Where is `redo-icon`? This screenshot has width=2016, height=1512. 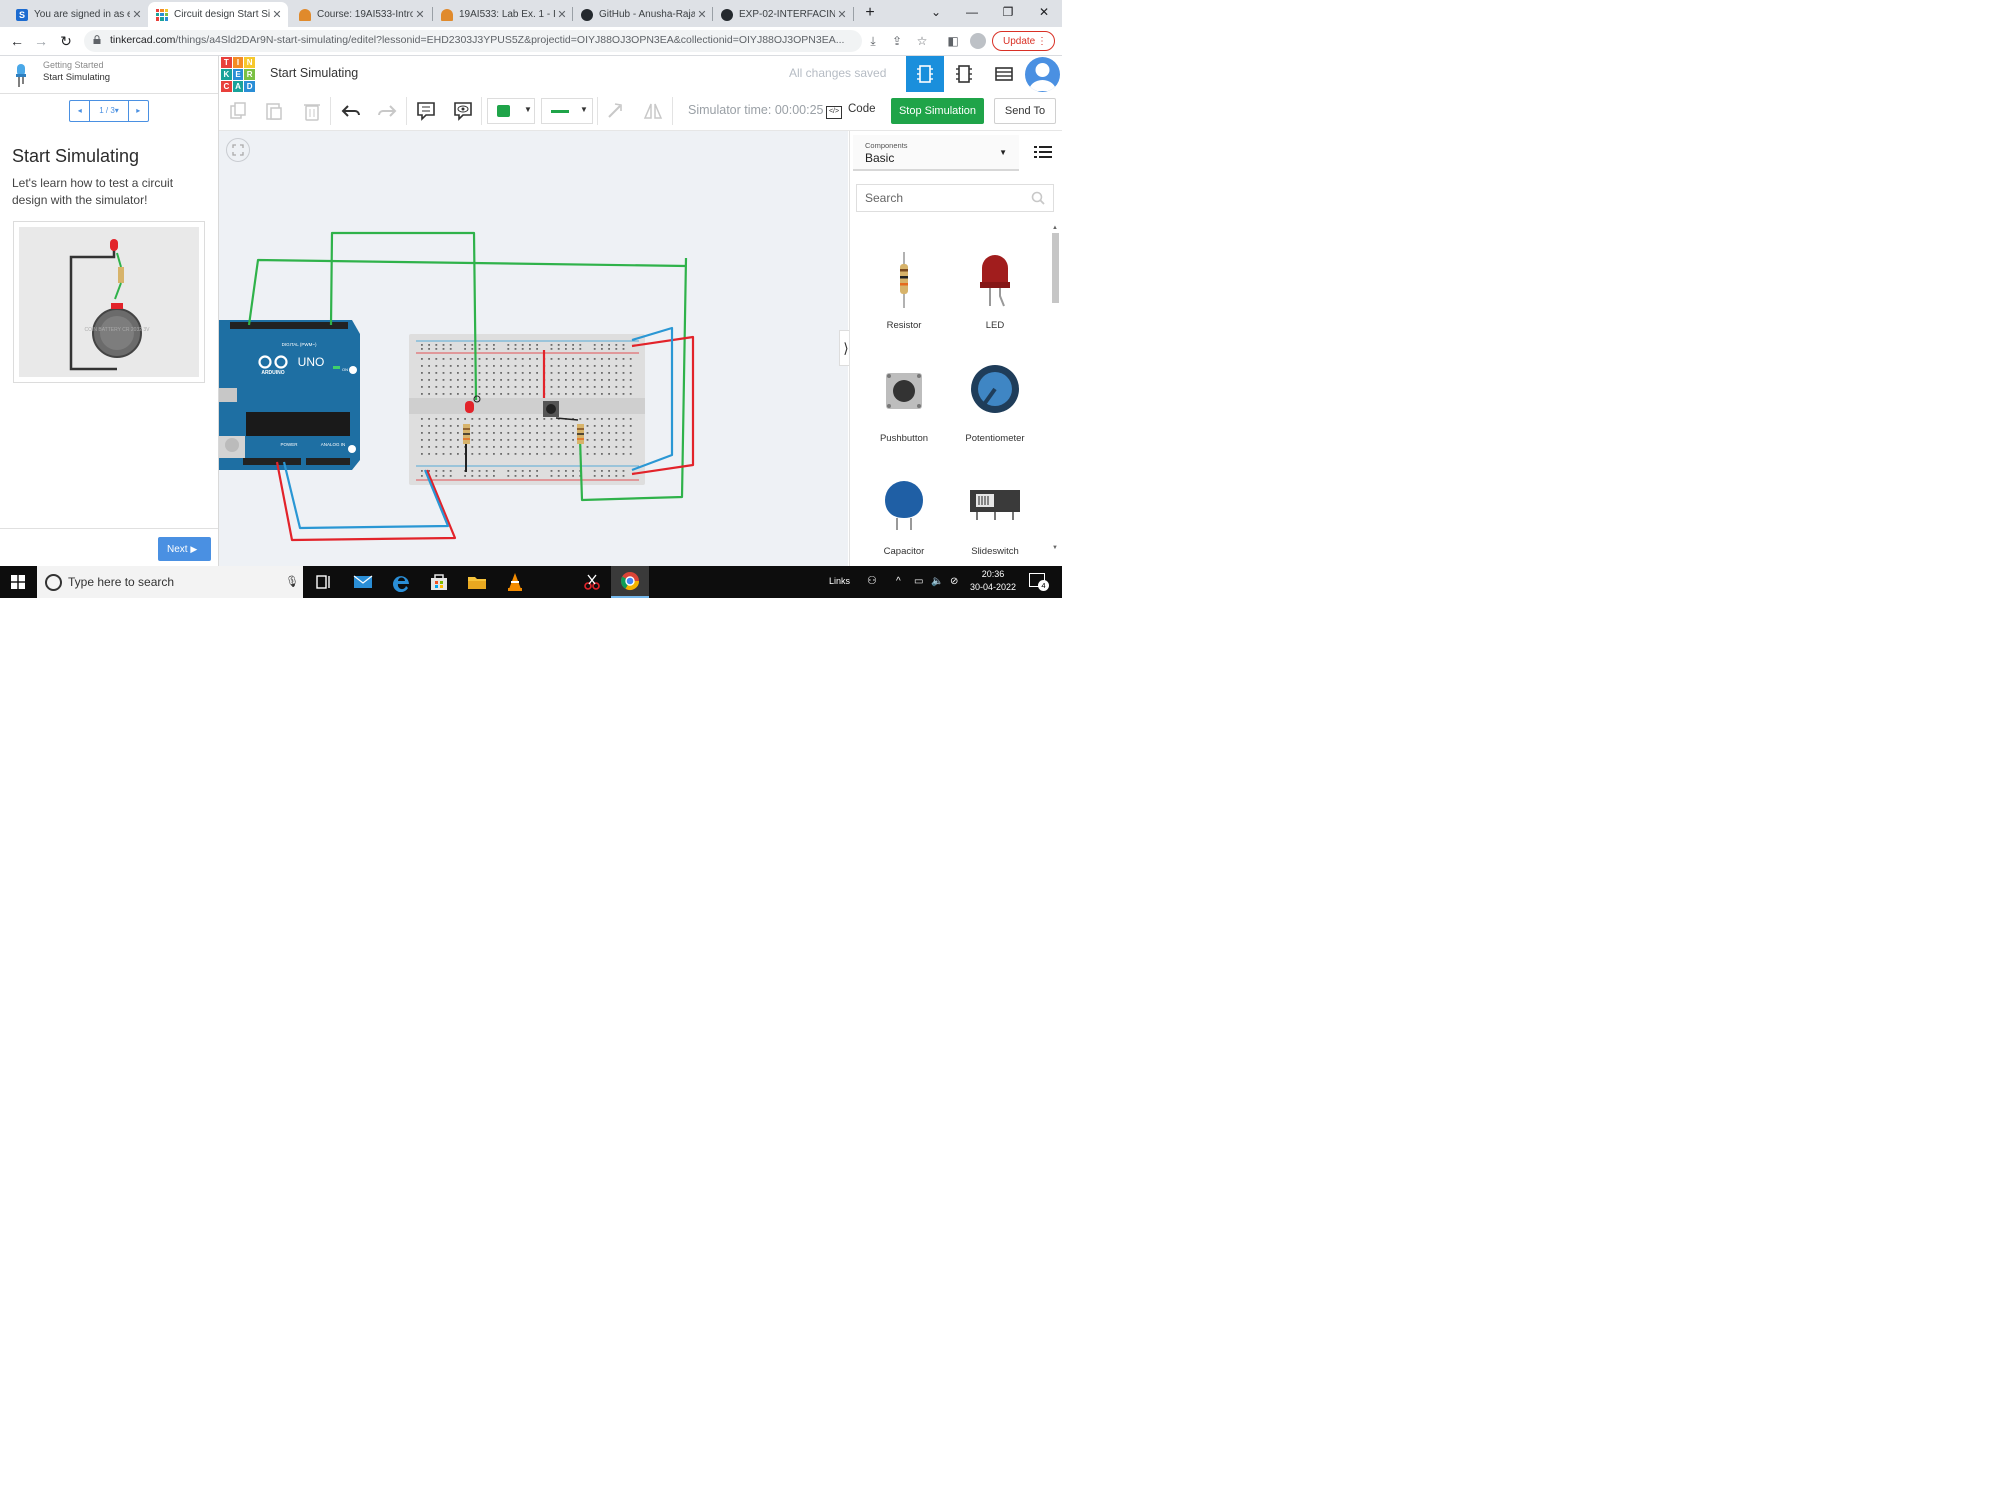
redo-icon is located at coordinates (387, 111).